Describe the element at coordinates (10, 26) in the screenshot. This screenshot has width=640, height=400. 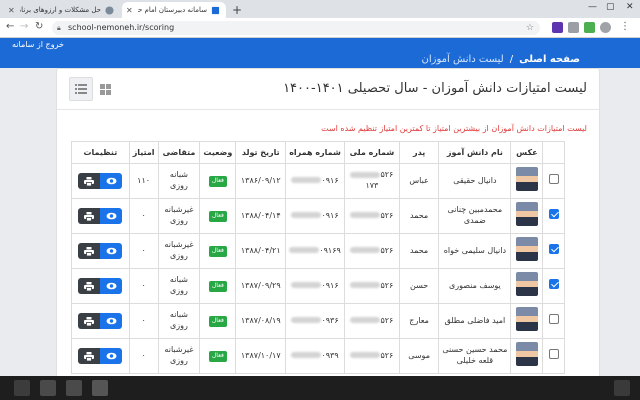
I see `back-icon: ←` at that location.